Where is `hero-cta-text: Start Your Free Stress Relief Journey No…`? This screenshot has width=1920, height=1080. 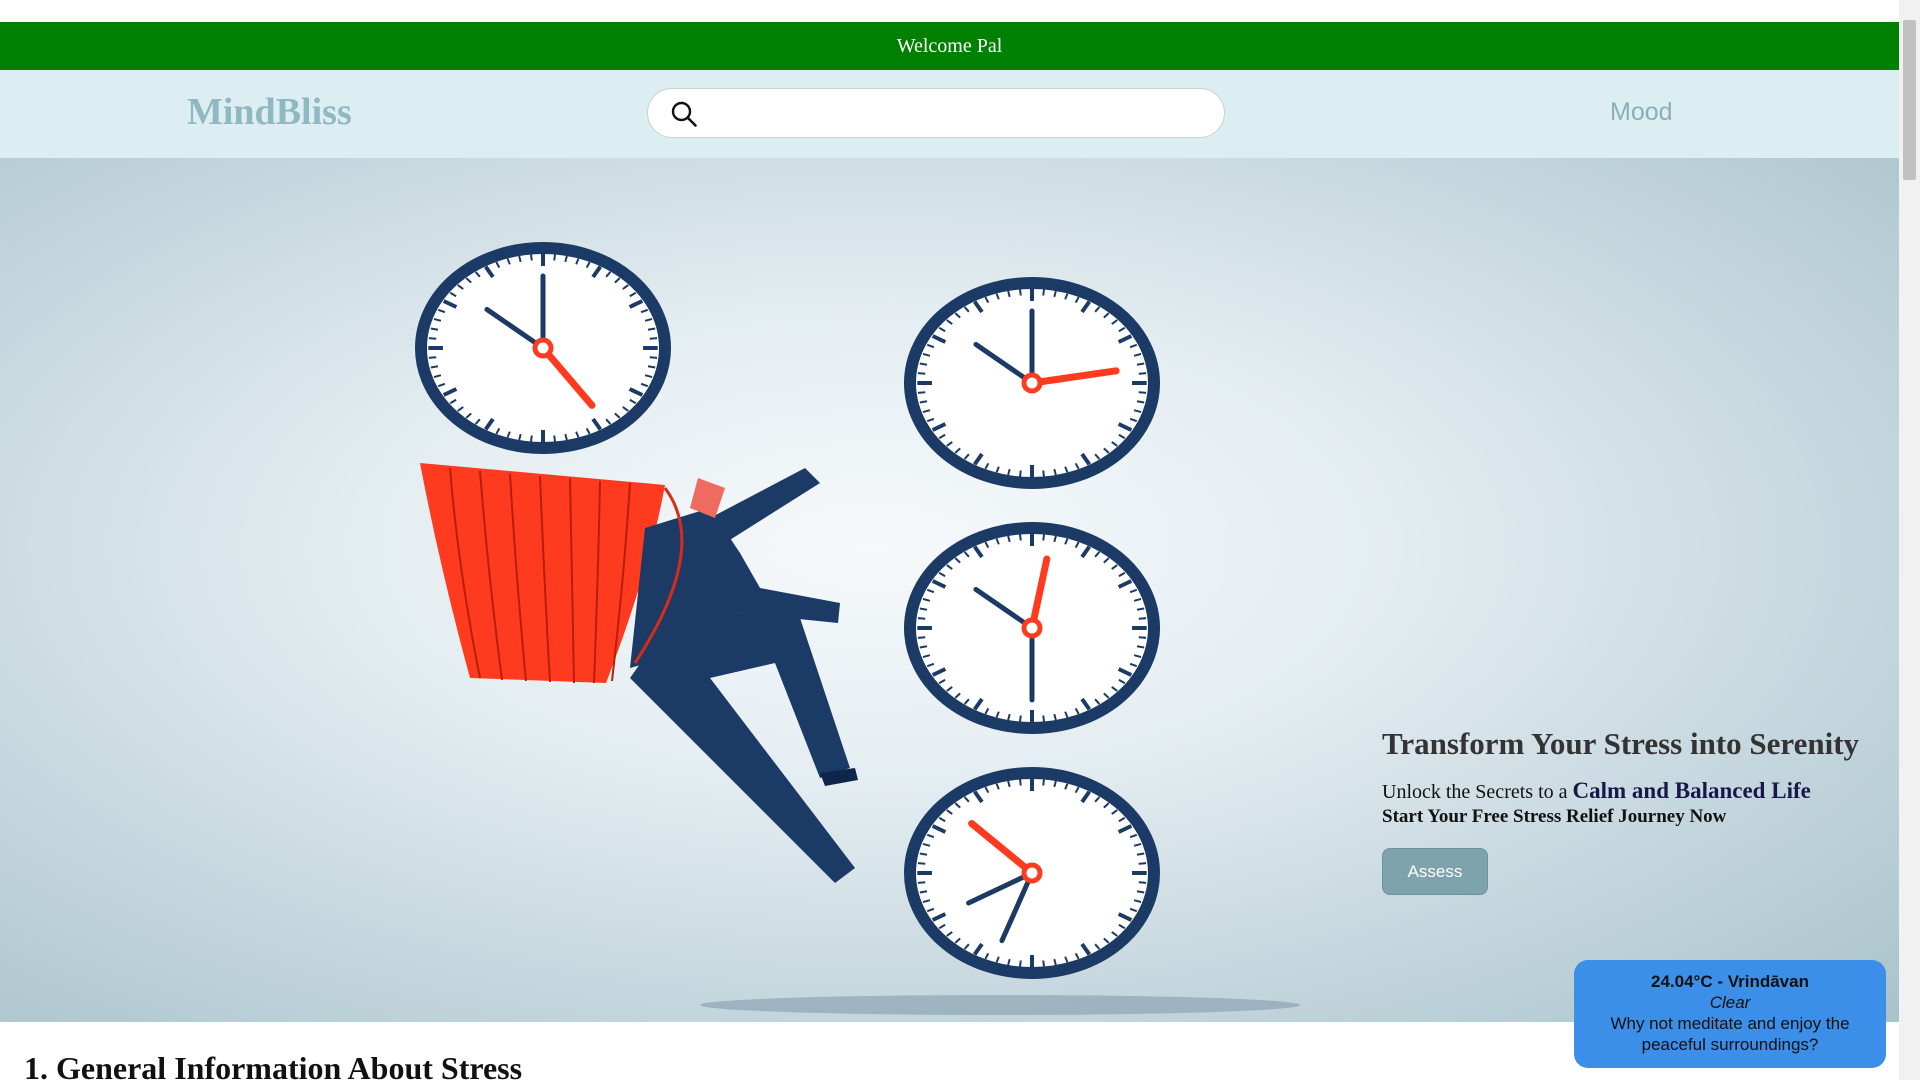
hero-cta-text: Start Your Free Stress Relief Journey No… is located at coordinates (1554, 816).